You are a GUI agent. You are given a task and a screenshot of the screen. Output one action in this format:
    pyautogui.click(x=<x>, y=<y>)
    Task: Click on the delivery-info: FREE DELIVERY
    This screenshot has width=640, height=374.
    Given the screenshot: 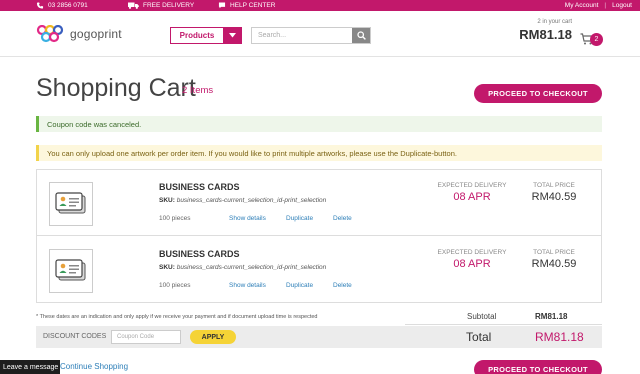 What is the action you would take?
    pyautogui.click(x=161, y=5)
    